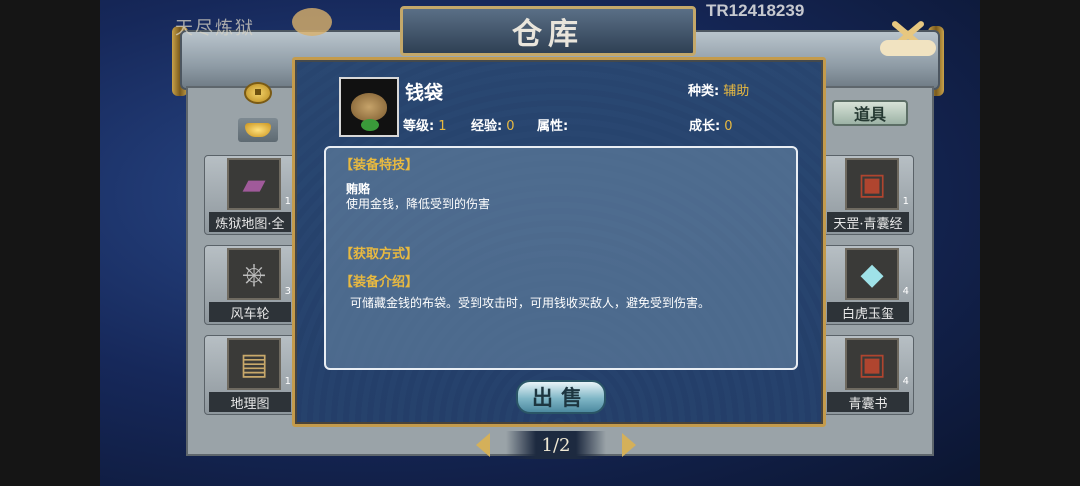 The image size is (1080, 486). Describe the element at coordinates (254, 274) in the screenshot. I see `windmill-wheel-icon: ⎈` at that location.